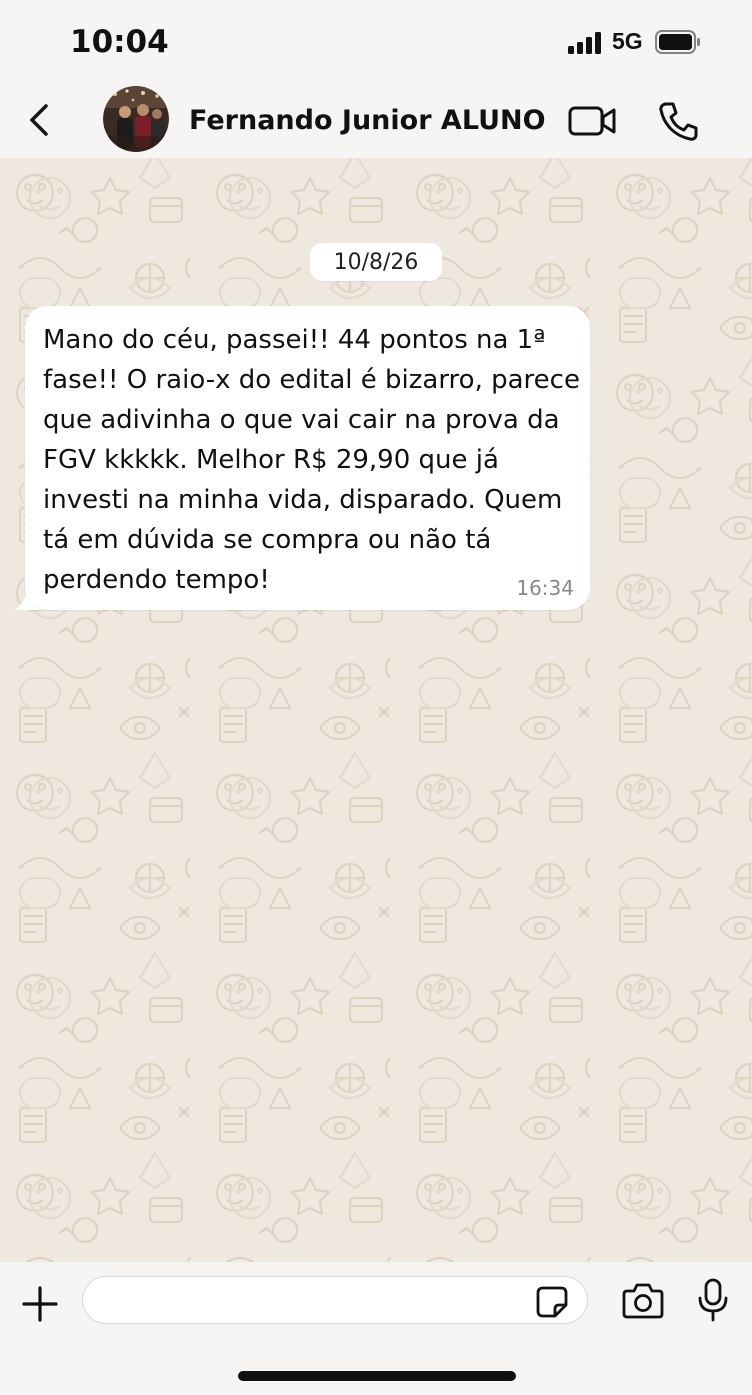  Describe the element at coordinates (643, 1301) in the screenshot. I see `camera-icon` at that location.